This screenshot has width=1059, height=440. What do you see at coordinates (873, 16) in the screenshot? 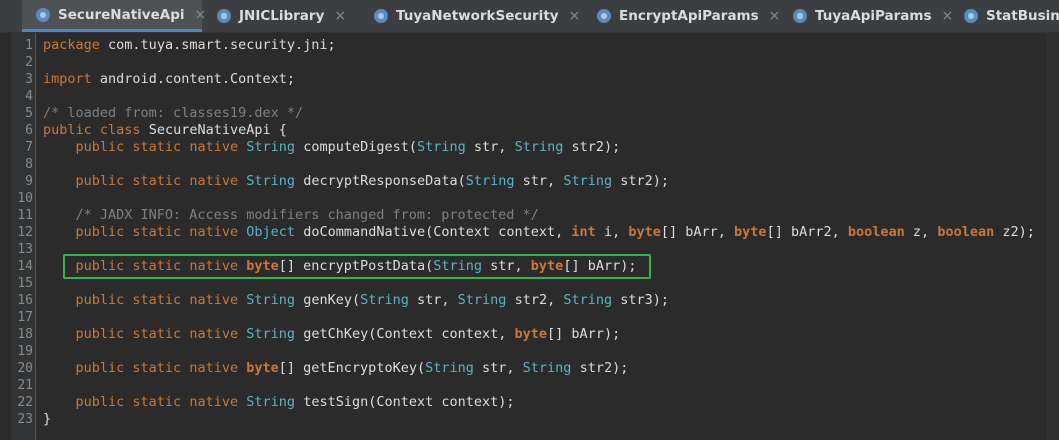
I see `tab-label: TuyaApiParams` at bounding box center [873, 16].